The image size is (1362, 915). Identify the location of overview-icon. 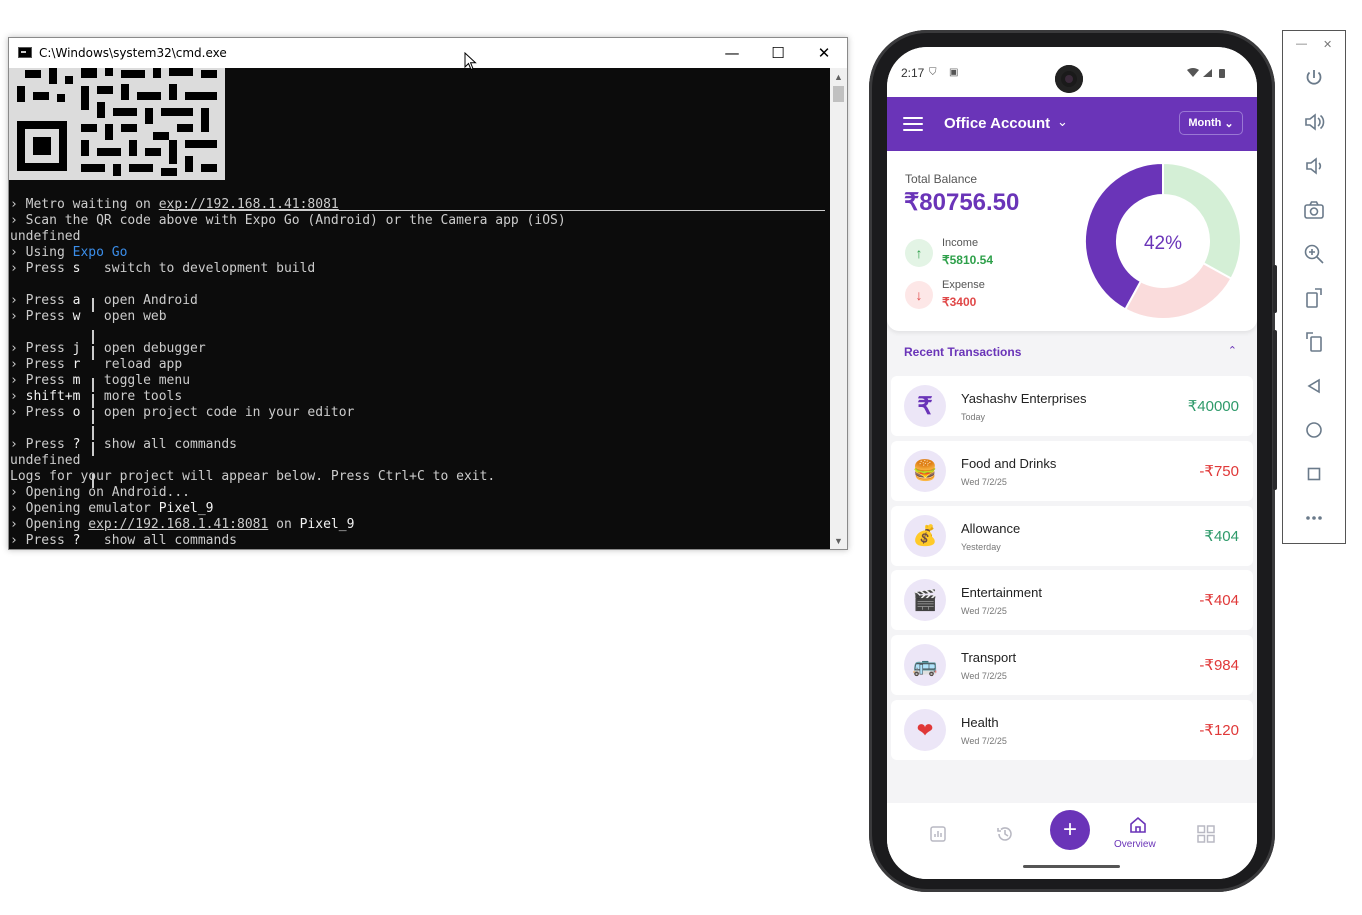
(1314, 474).